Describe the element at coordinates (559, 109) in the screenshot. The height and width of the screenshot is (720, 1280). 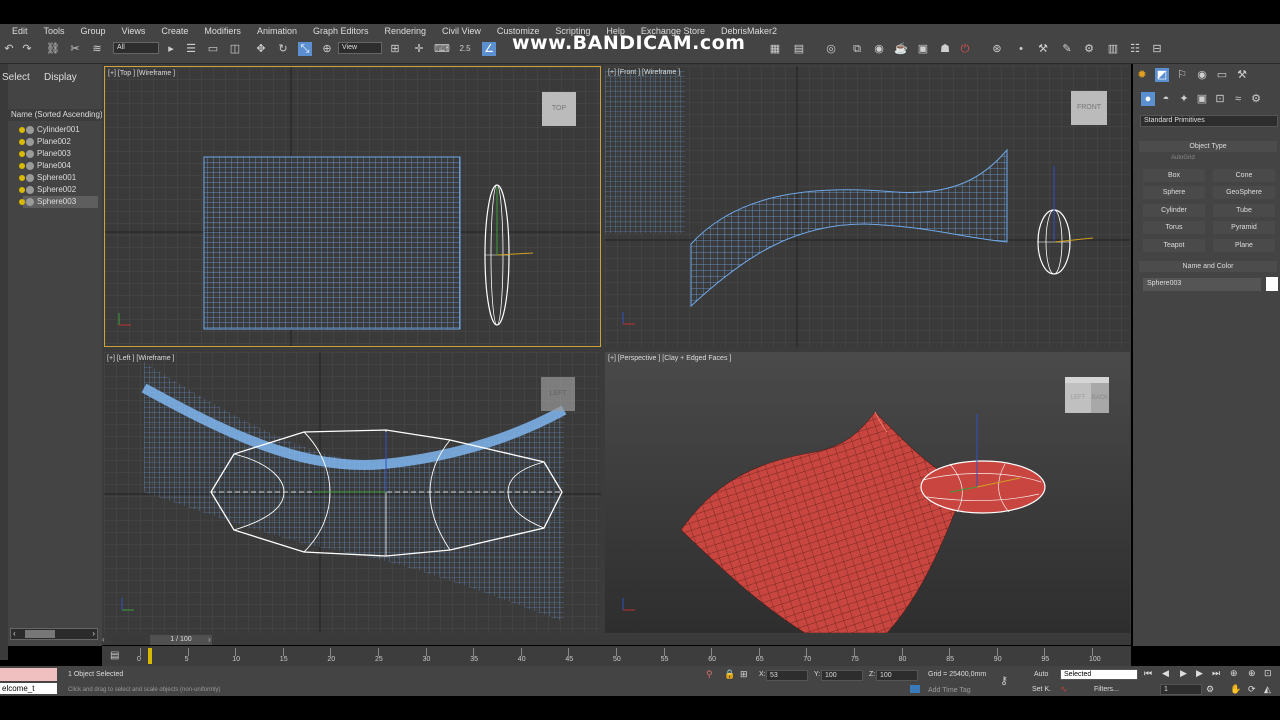
I see `viewcube: TOP` at that location.